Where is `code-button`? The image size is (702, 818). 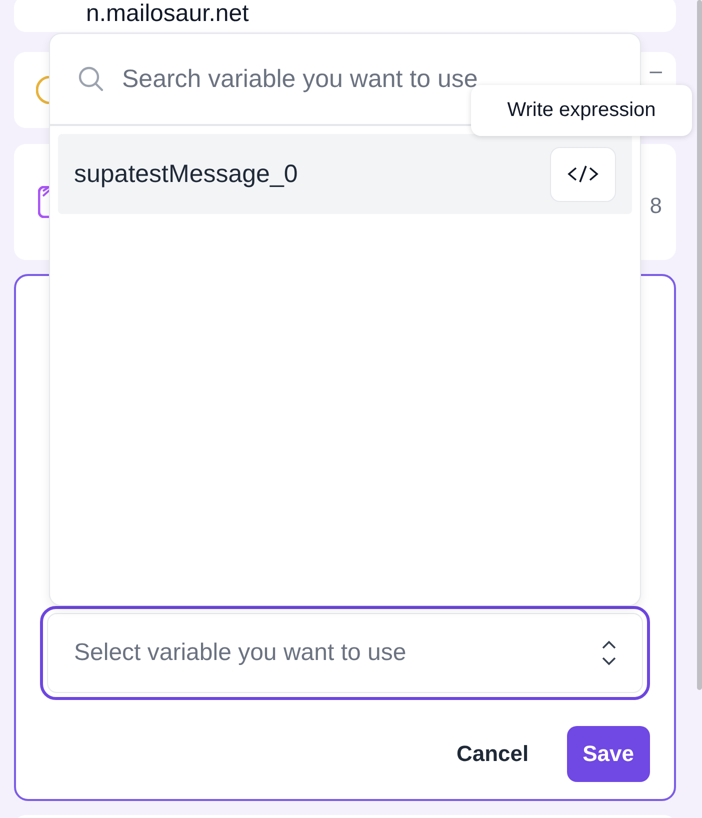
code-button is located at coordinates (583, 174).